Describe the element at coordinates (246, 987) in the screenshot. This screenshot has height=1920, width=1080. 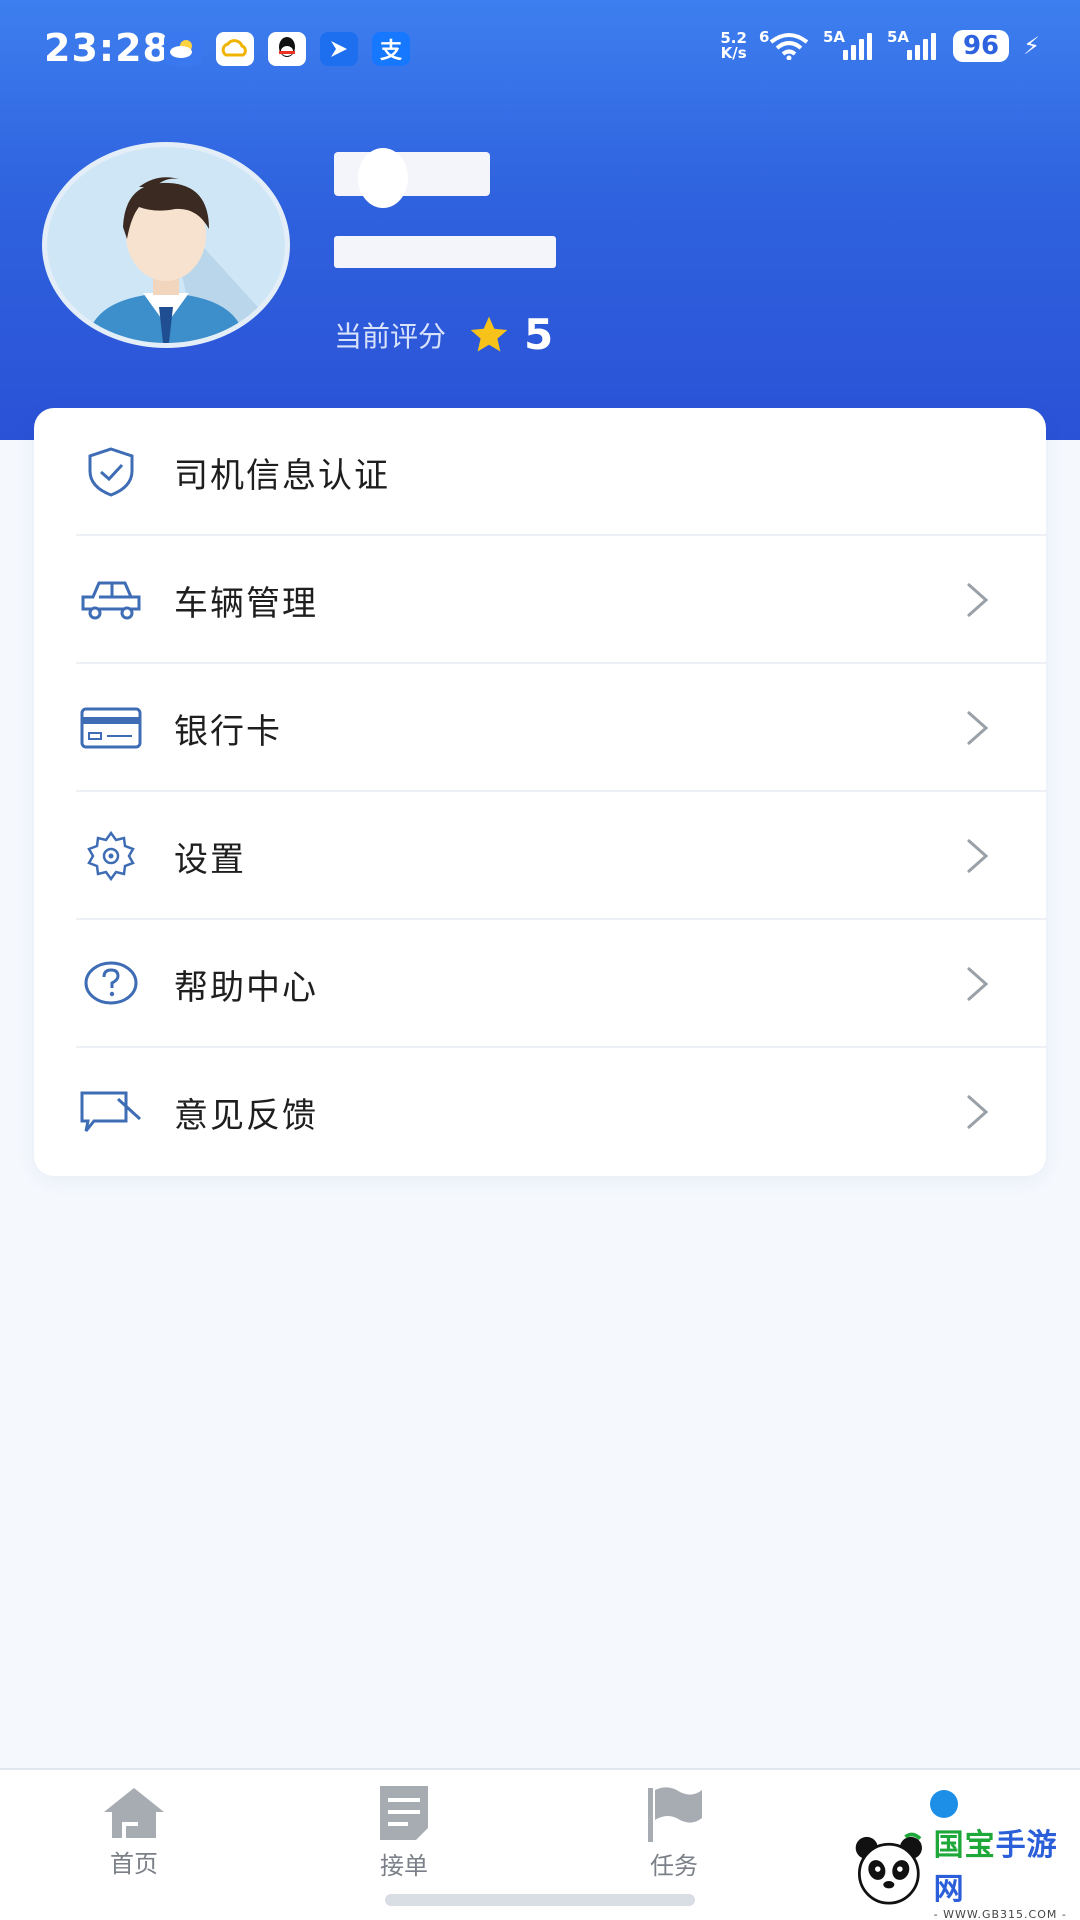
I see `menu-label: 帮助中心` at that location.